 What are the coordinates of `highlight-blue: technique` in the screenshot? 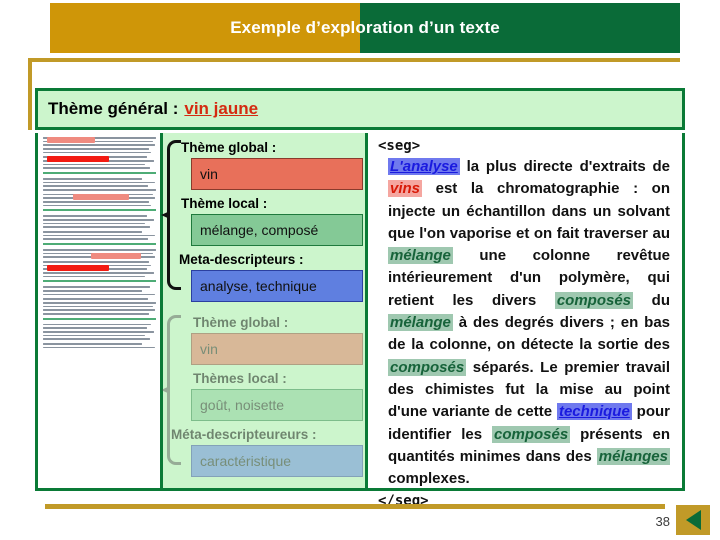 It's located at (594, 412).